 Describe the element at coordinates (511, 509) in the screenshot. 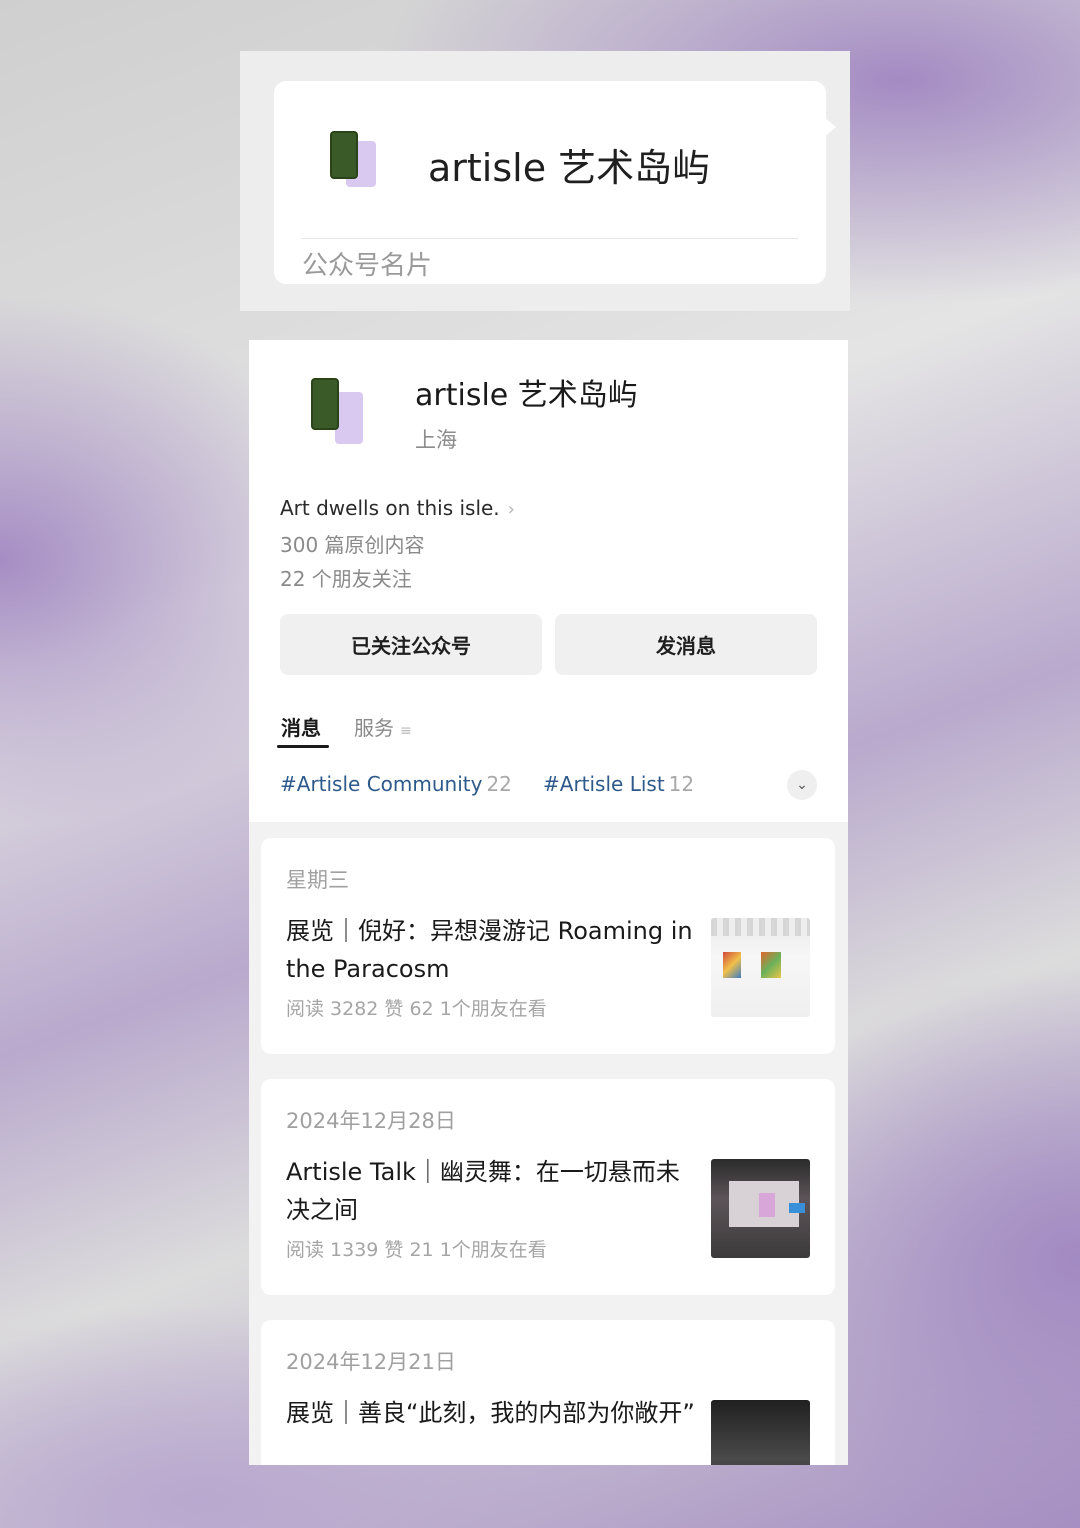

I see `chevron-right-icon: ›` at that location.